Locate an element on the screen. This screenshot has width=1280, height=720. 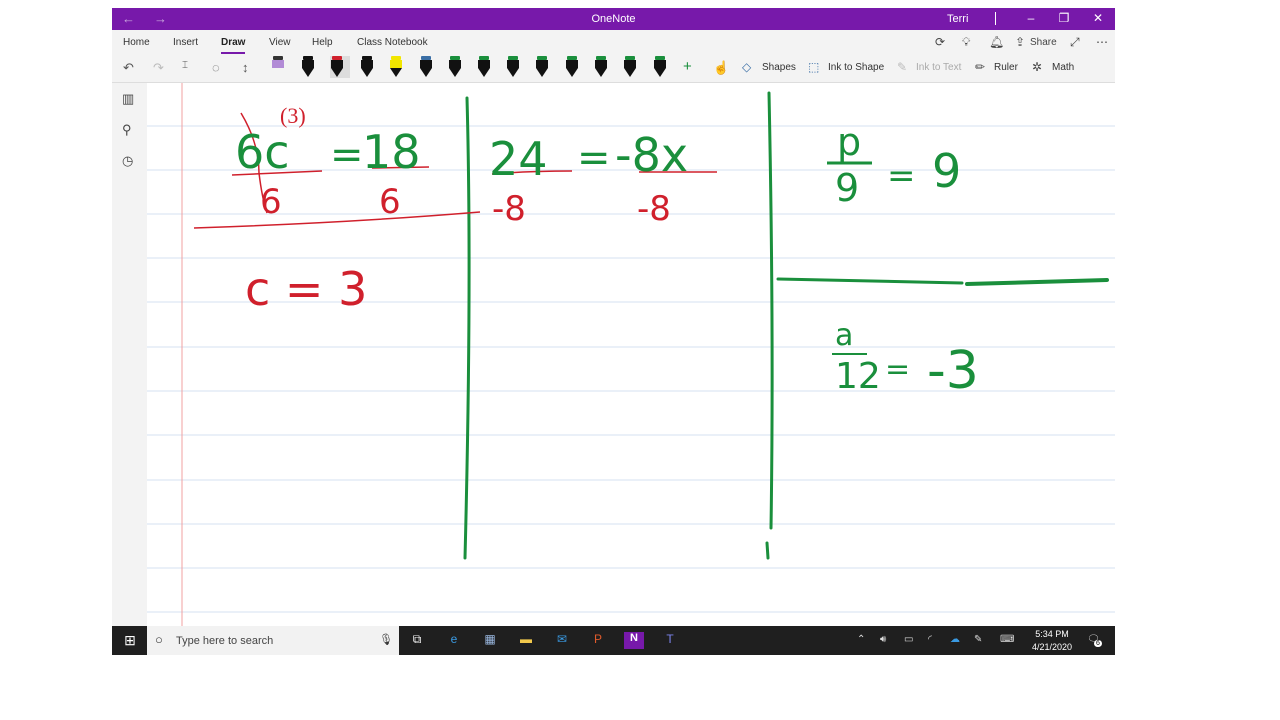
problem4-den: 12 is located at coordinates (858, 376).